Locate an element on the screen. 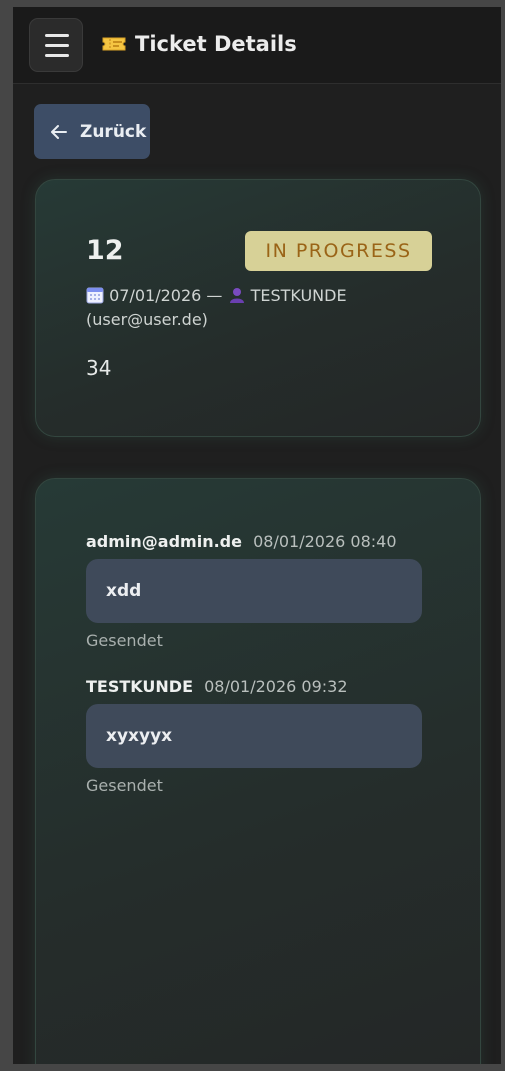 The width and height of the screenshot is (505, 1071). message-header: admin@admin.de 08/01/2026 08:40 is located at coordinates (254, 542).